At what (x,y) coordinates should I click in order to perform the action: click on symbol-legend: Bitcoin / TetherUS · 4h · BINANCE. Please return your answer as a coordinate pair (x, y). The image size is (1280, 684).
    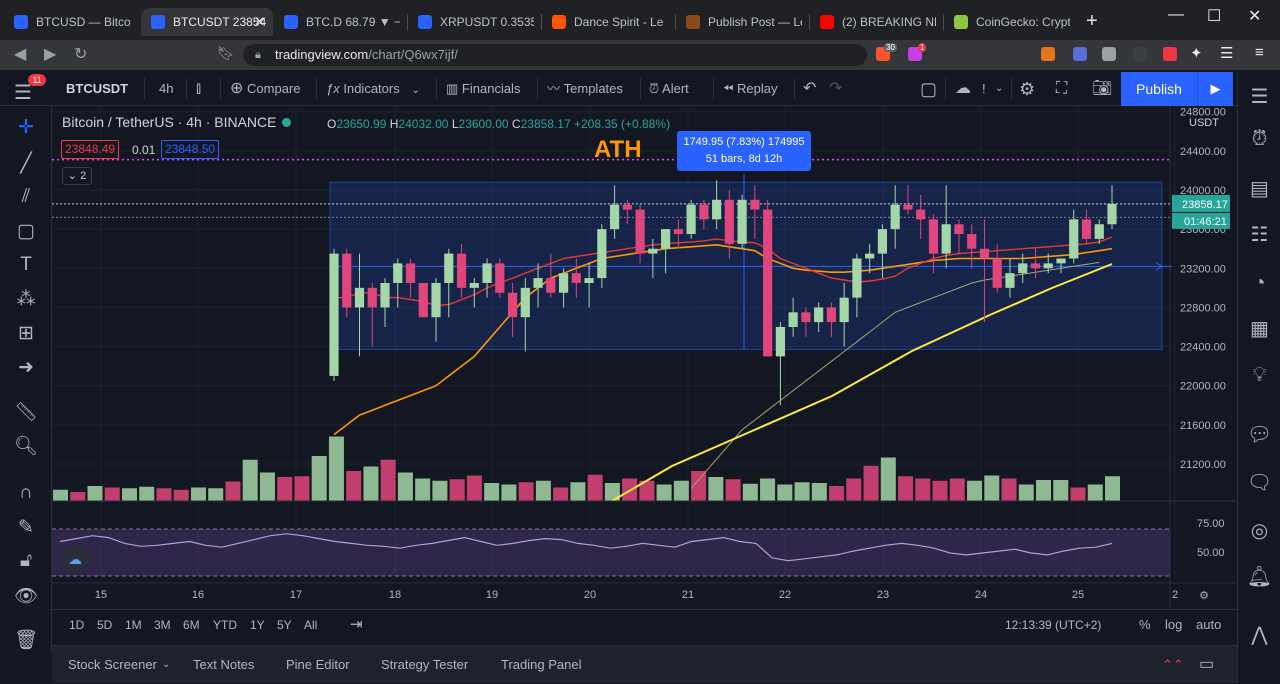
    Looking at the image, I should click on (177, 122).